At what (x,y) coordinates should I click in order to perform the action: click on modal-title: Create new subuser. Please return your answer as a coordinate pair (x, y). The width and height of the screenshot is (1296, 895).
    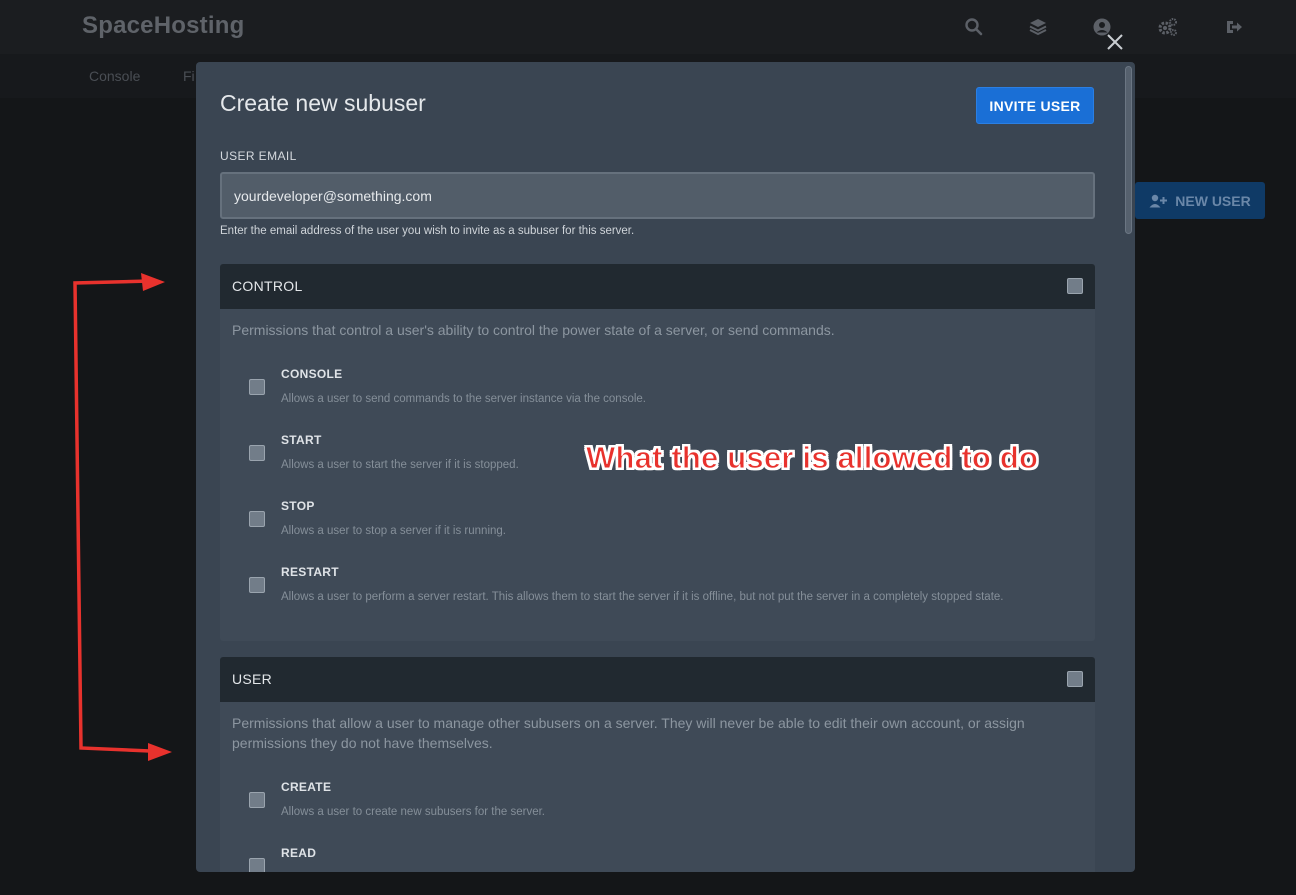
    Looking at the image, I should click on (323, 103).